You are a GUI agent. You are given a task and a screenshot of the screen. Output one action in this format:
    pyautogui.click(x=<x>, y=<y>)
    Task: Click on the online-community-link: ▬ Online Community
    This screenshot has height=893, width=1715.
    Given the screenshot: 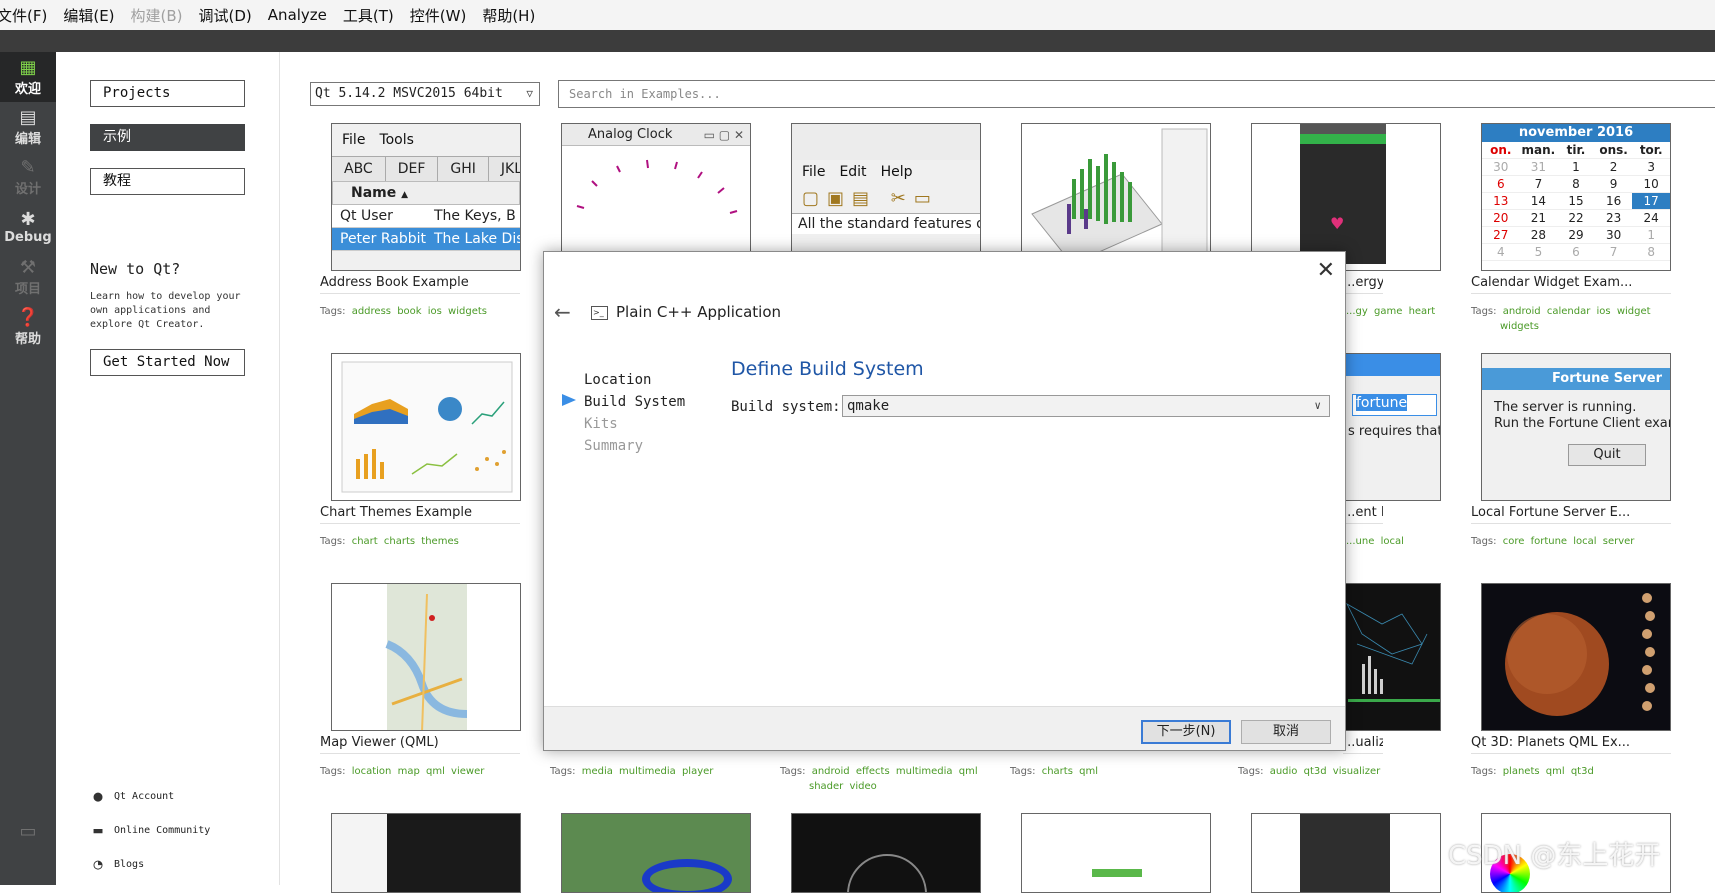 What is the action you would take?
    pyautogui.click(x=150, y=830)
    